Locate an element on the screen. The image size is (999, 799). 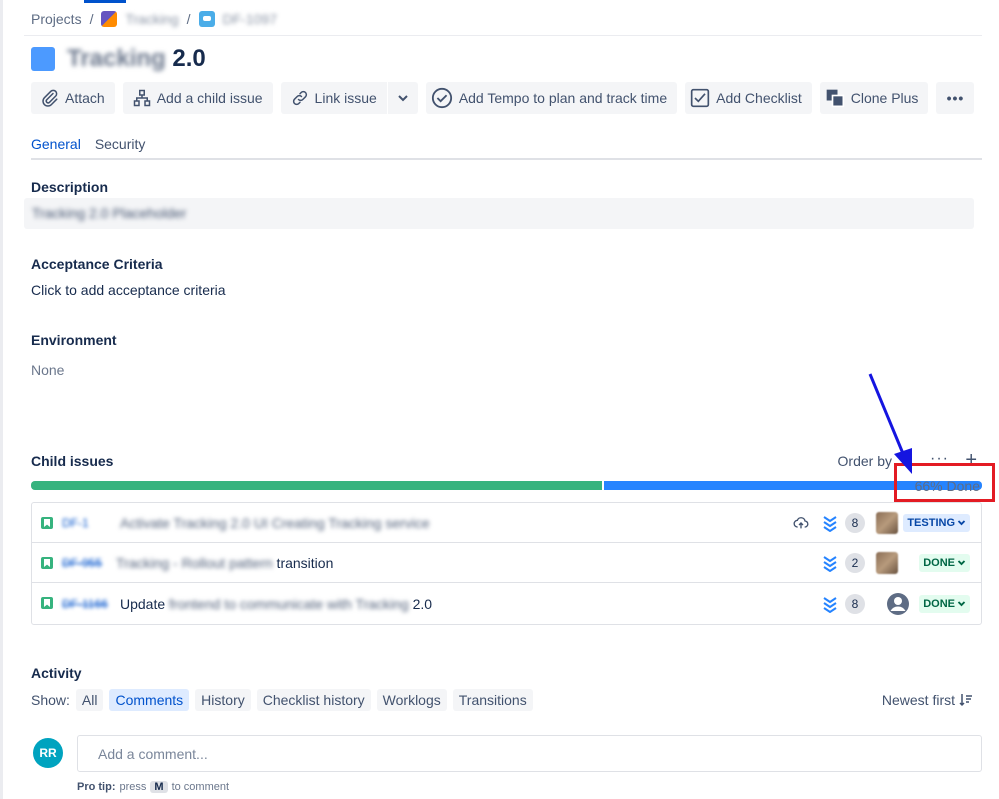
sort-descending-icon is located at coordinates (965, 700).